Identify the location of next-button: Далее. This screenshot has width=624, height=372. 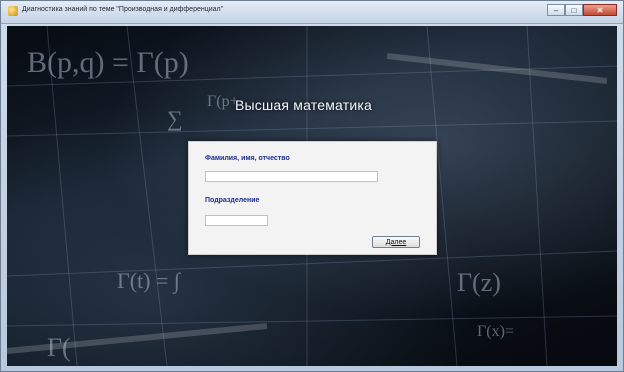
(396, 242).